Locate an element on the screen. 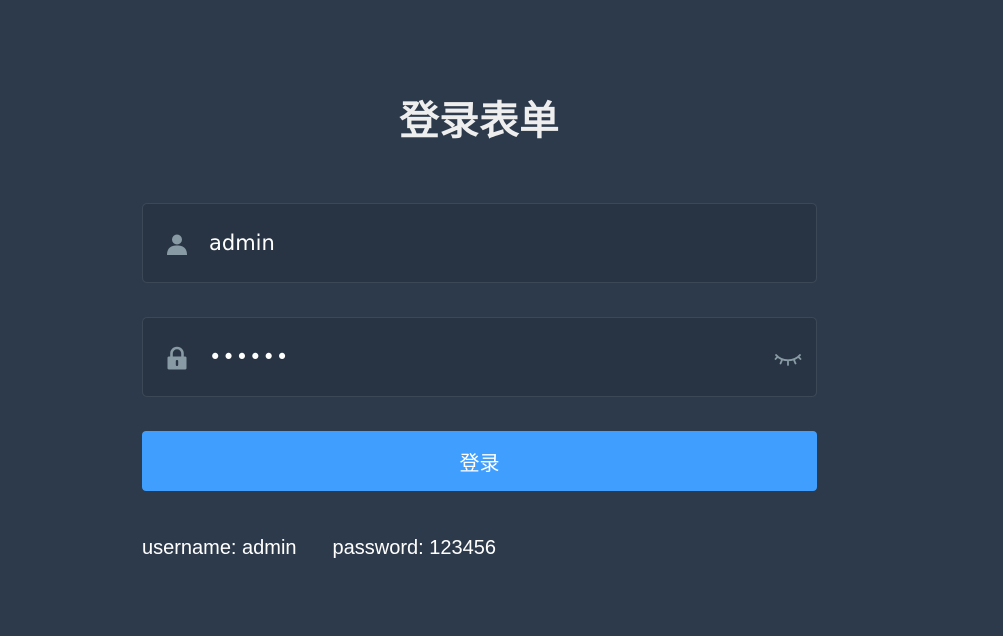  password-input is located at coordinates (489, 357).